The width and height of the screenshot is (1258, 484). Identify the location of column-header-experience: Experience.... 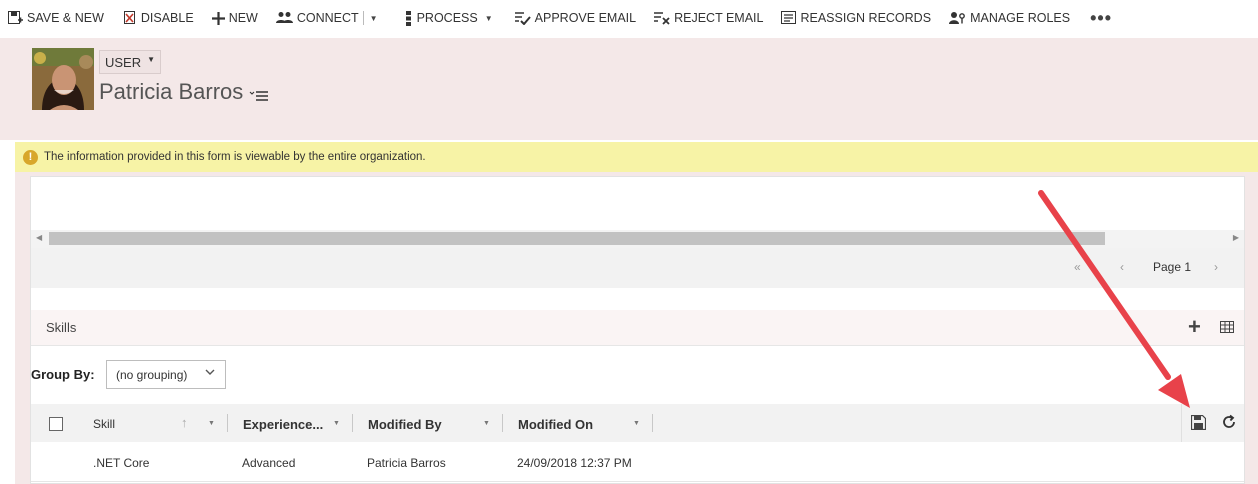
(283, 424).